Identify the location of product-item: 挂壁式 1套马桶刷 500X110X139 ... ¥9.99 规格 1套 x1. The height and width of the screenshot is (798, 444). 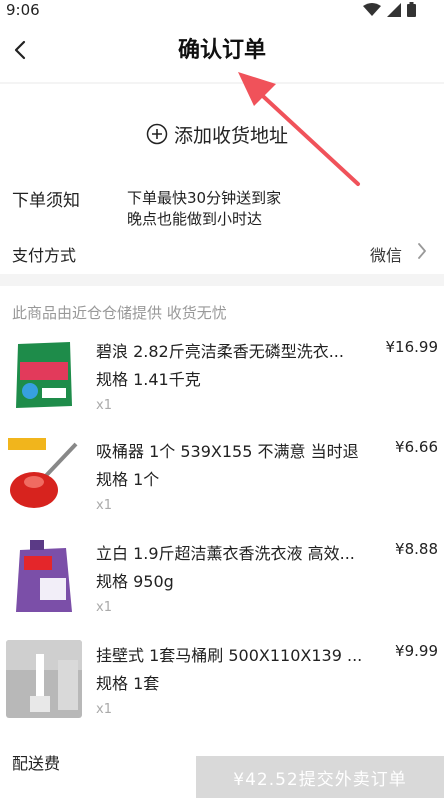
(222, 688).